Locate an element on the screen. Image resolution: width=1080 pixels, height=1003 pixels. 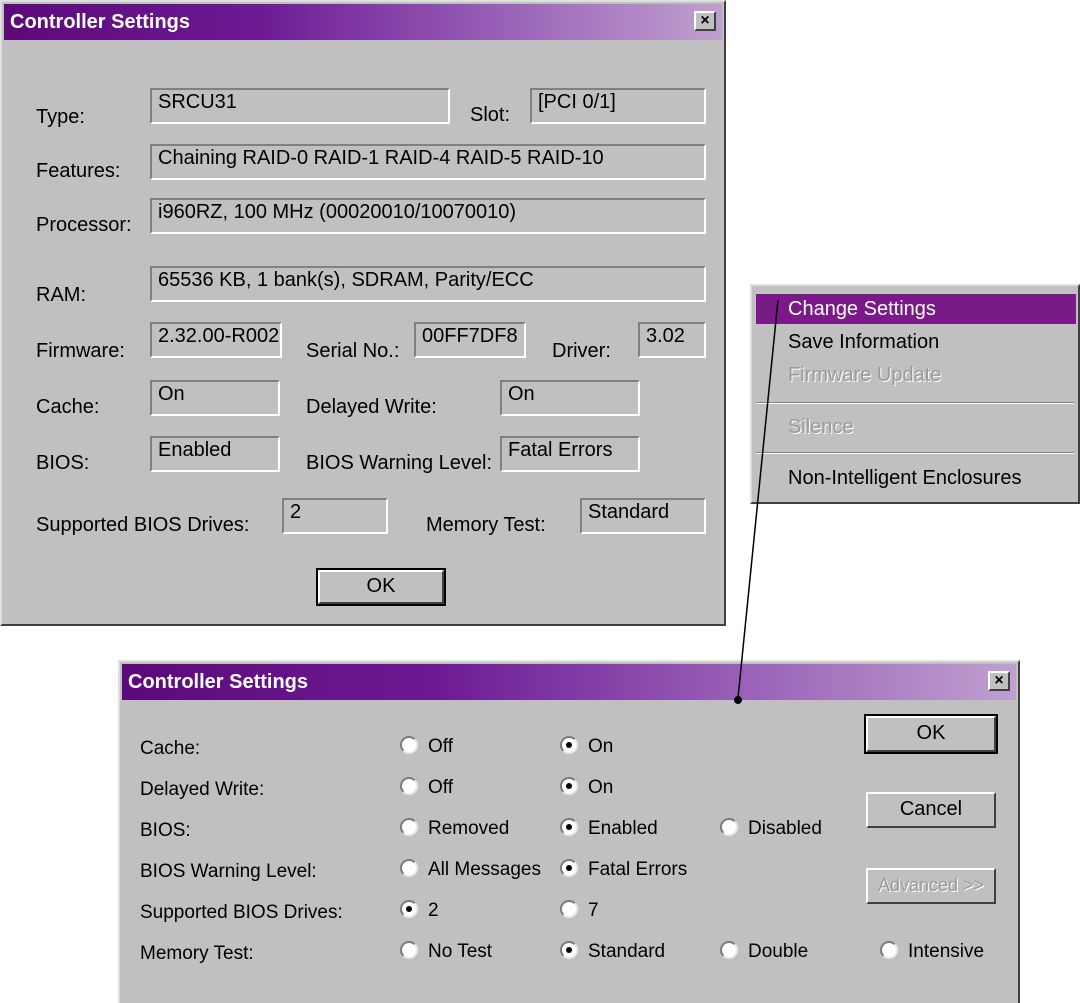
type-label: Type: is located at coordinates (60, 117).